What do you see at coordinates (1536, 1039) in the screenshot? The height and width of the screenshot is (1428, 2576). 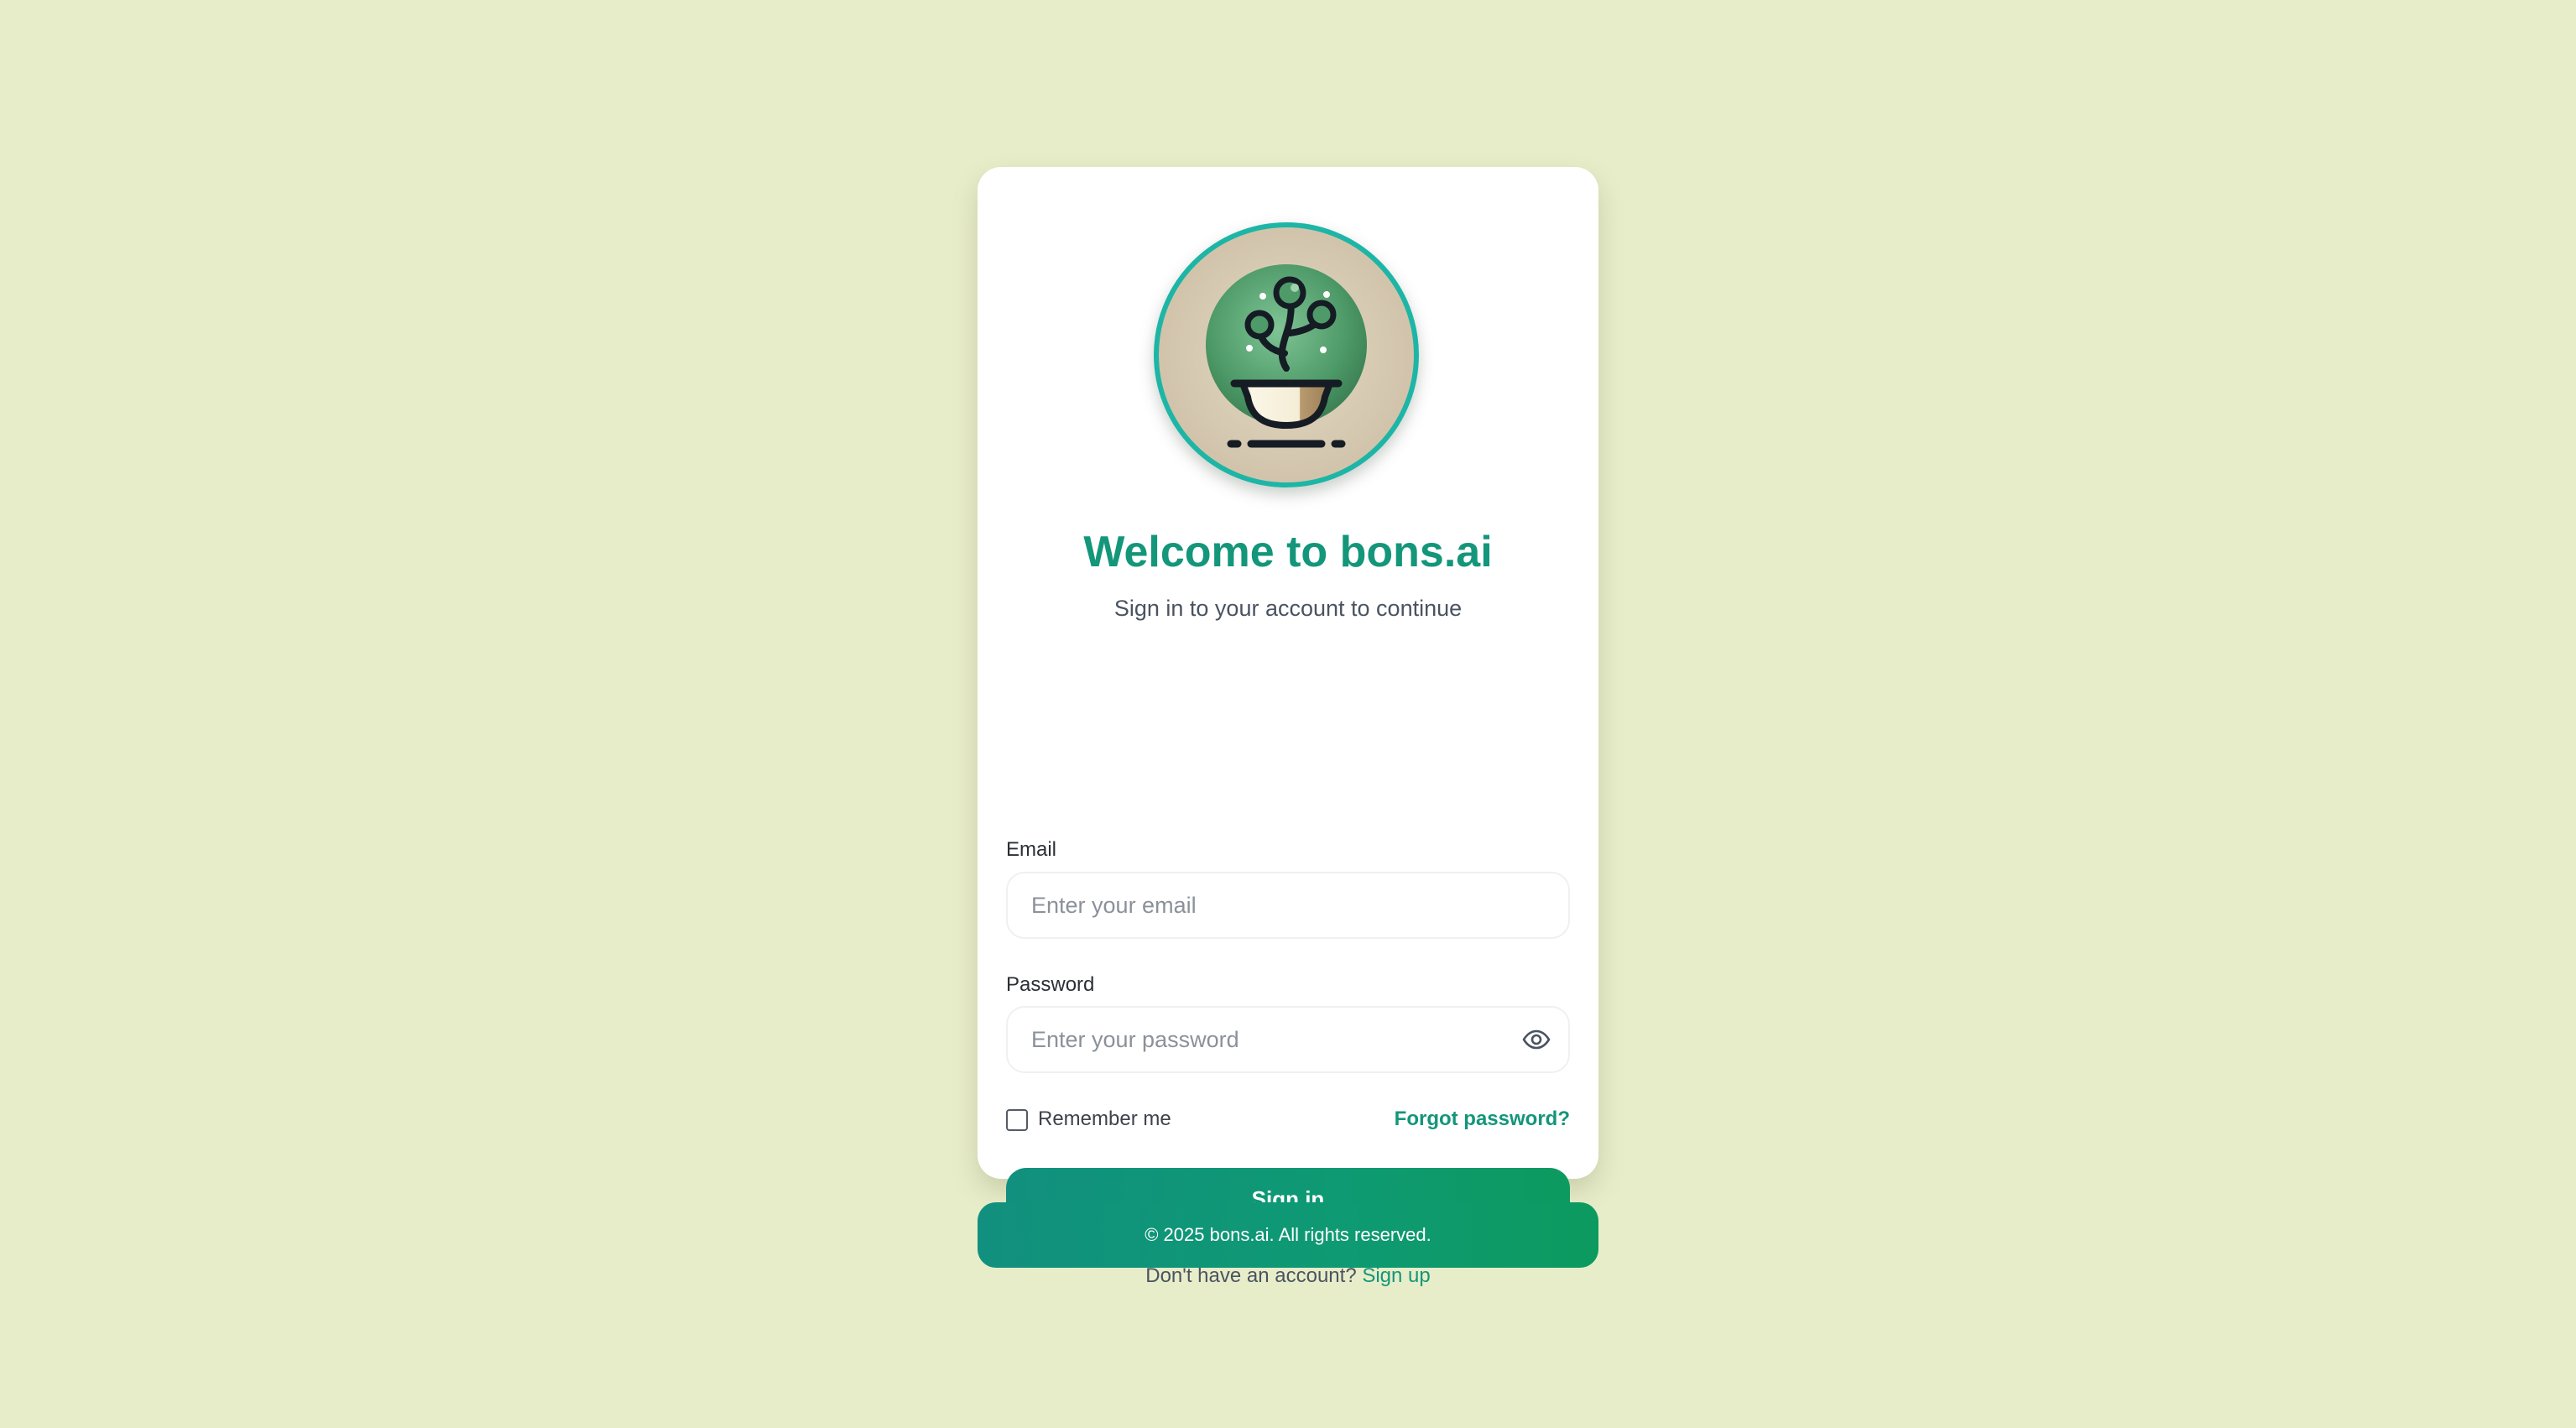 I see `eye-icon` at bounding box center [1536, 1039].